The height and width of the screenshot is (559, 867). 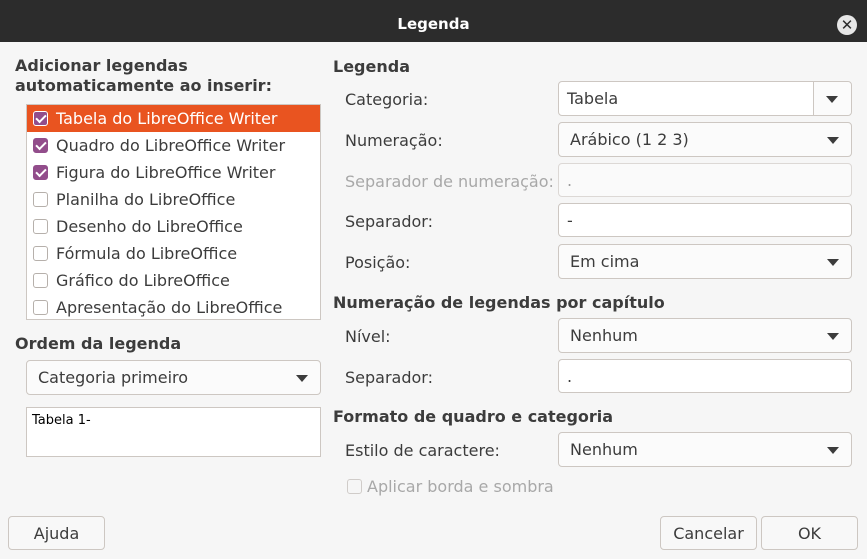 What do you see at coordinates (705, 335) in the screenshot?
I see `level-select: Nenhum` at bounding box center [705, 335].